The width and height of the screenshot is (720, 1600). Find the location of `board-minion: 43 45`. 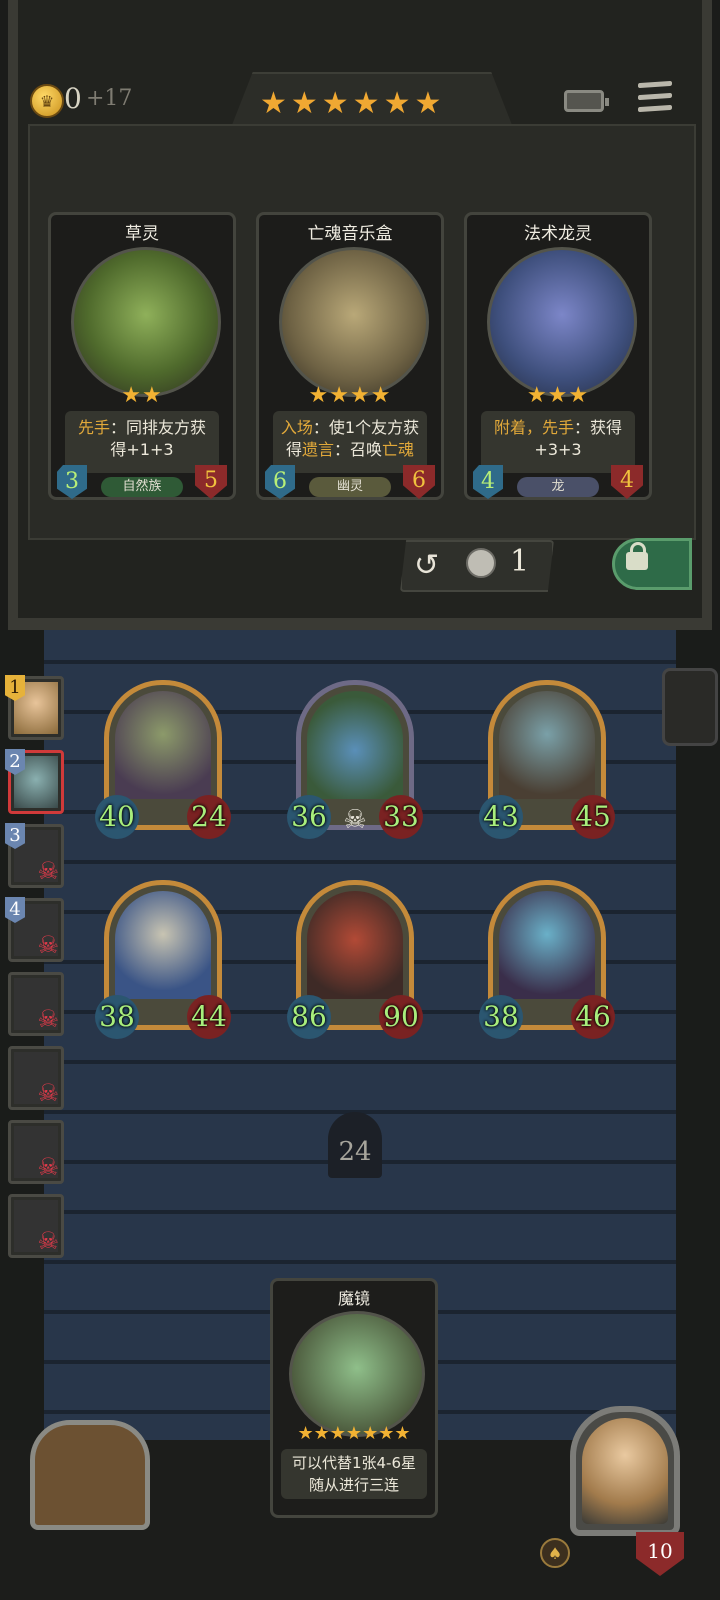

board-minion: 43 45 is located at coordinates (547, 759).